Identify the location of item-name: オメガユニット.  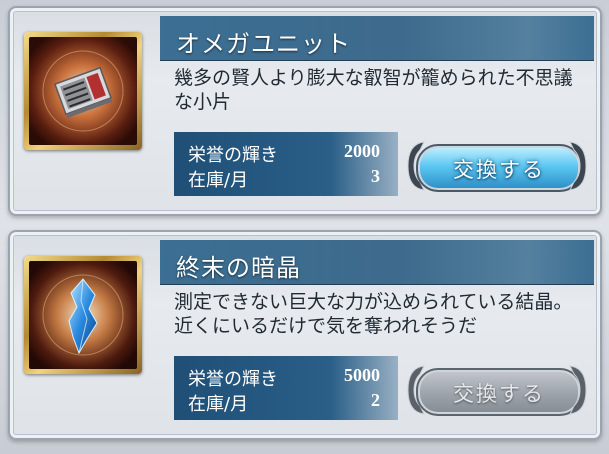
(263, 44).